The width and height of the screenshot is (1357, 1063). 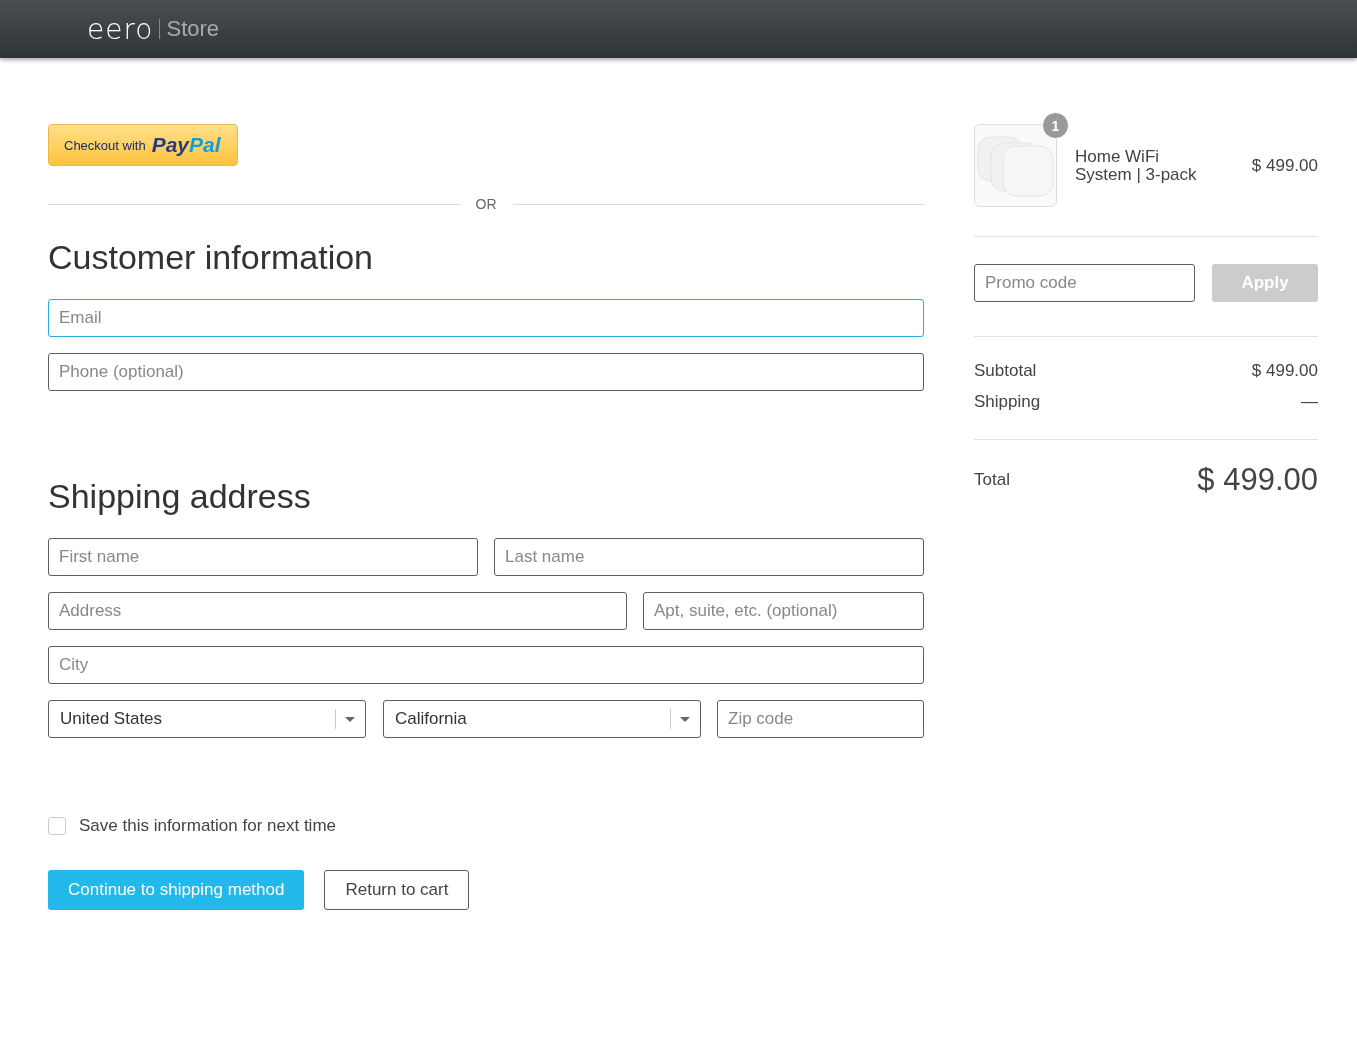 I want to click on summary-value: —, so click(x=1309, y=402).